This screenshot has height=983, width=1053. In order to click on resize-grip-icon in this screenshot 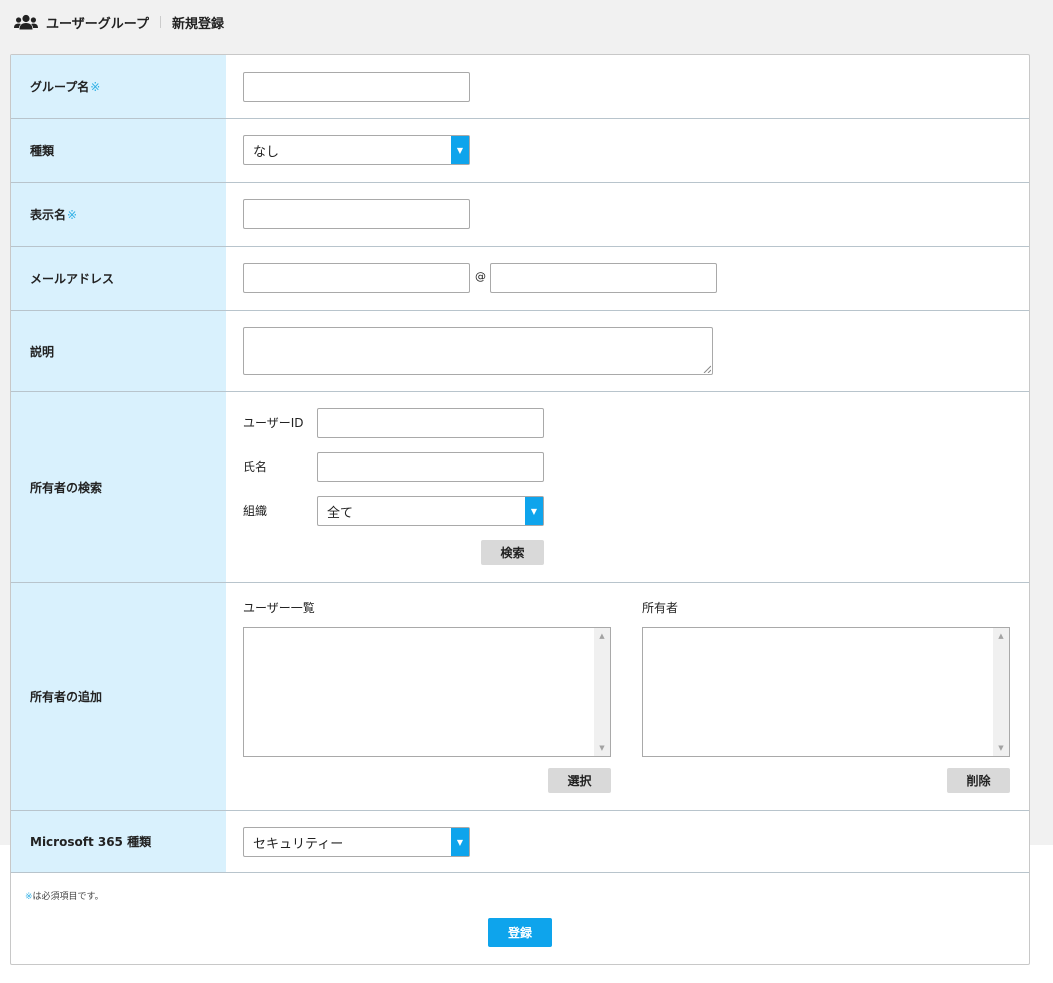, I will do `click(707, 369)`.